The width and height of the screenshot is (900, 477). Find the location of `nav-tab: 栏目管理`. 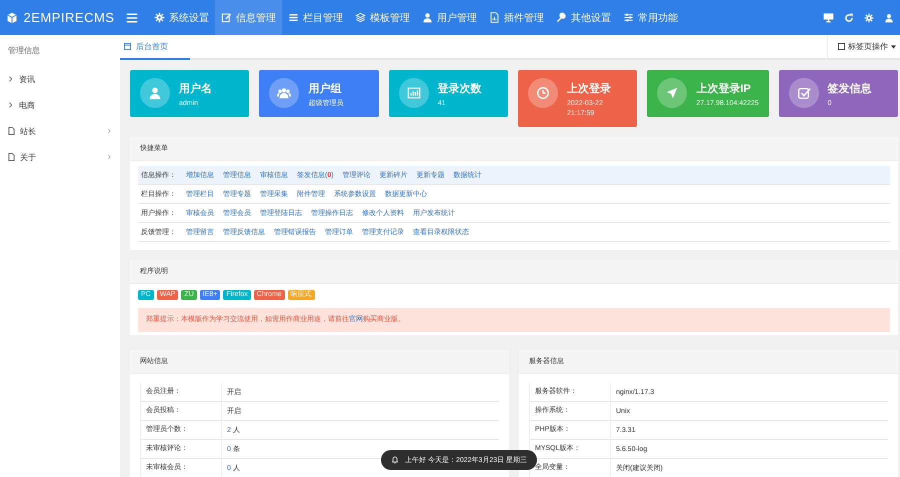

nav-tab: 栏目管理 is located at coordinates (315, 17).